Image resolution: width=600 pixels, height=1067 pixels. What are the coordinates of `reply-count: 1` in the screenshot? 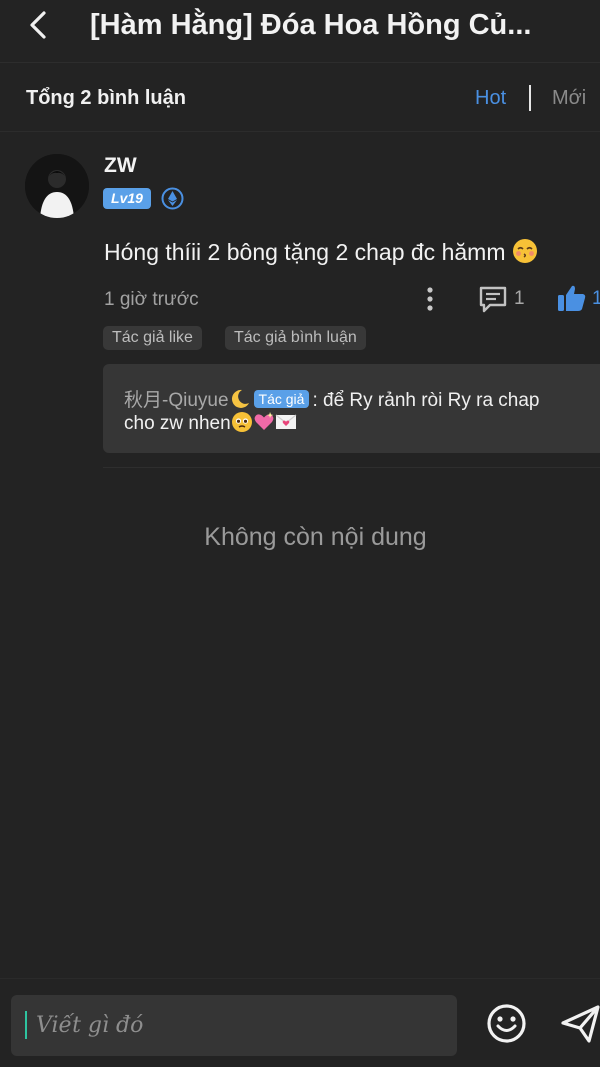 It's located at (519, 298).